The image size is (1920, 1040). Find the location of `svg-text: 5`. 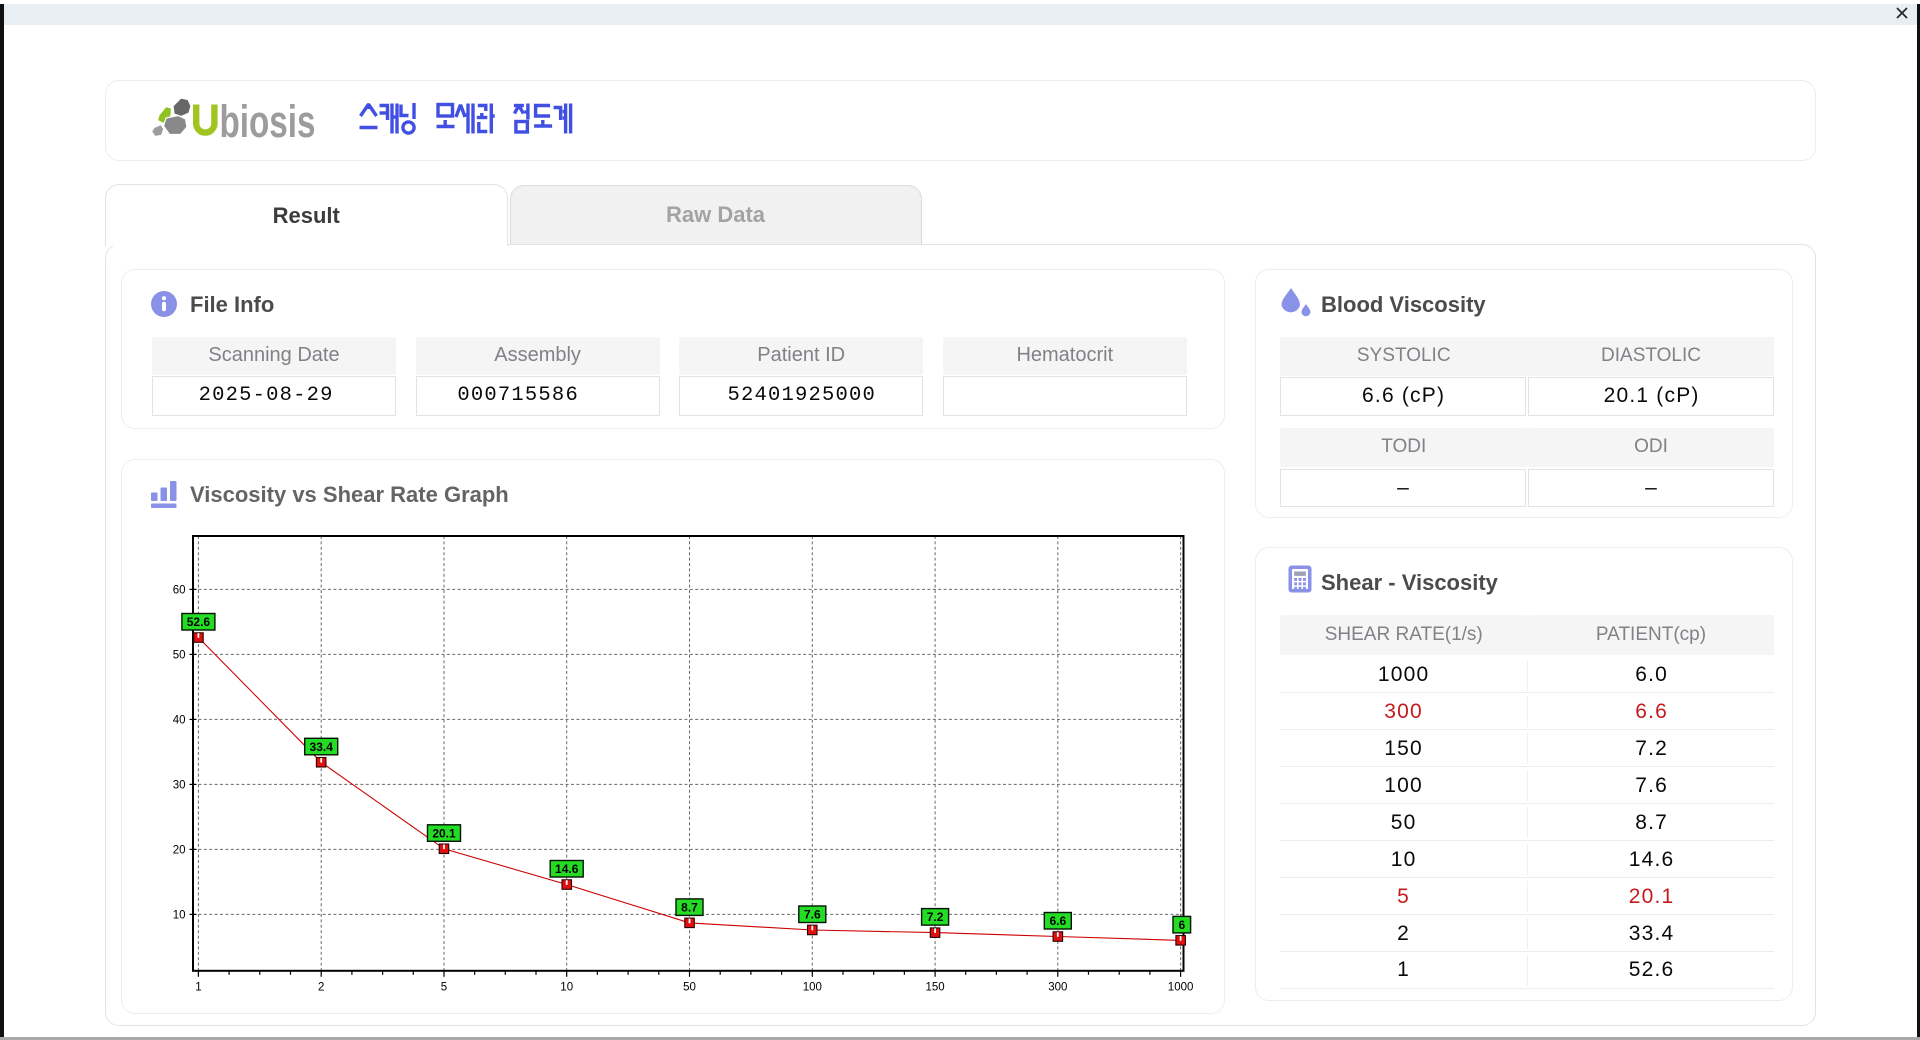

svg-text: 5 is located at coordinates (444, 987).